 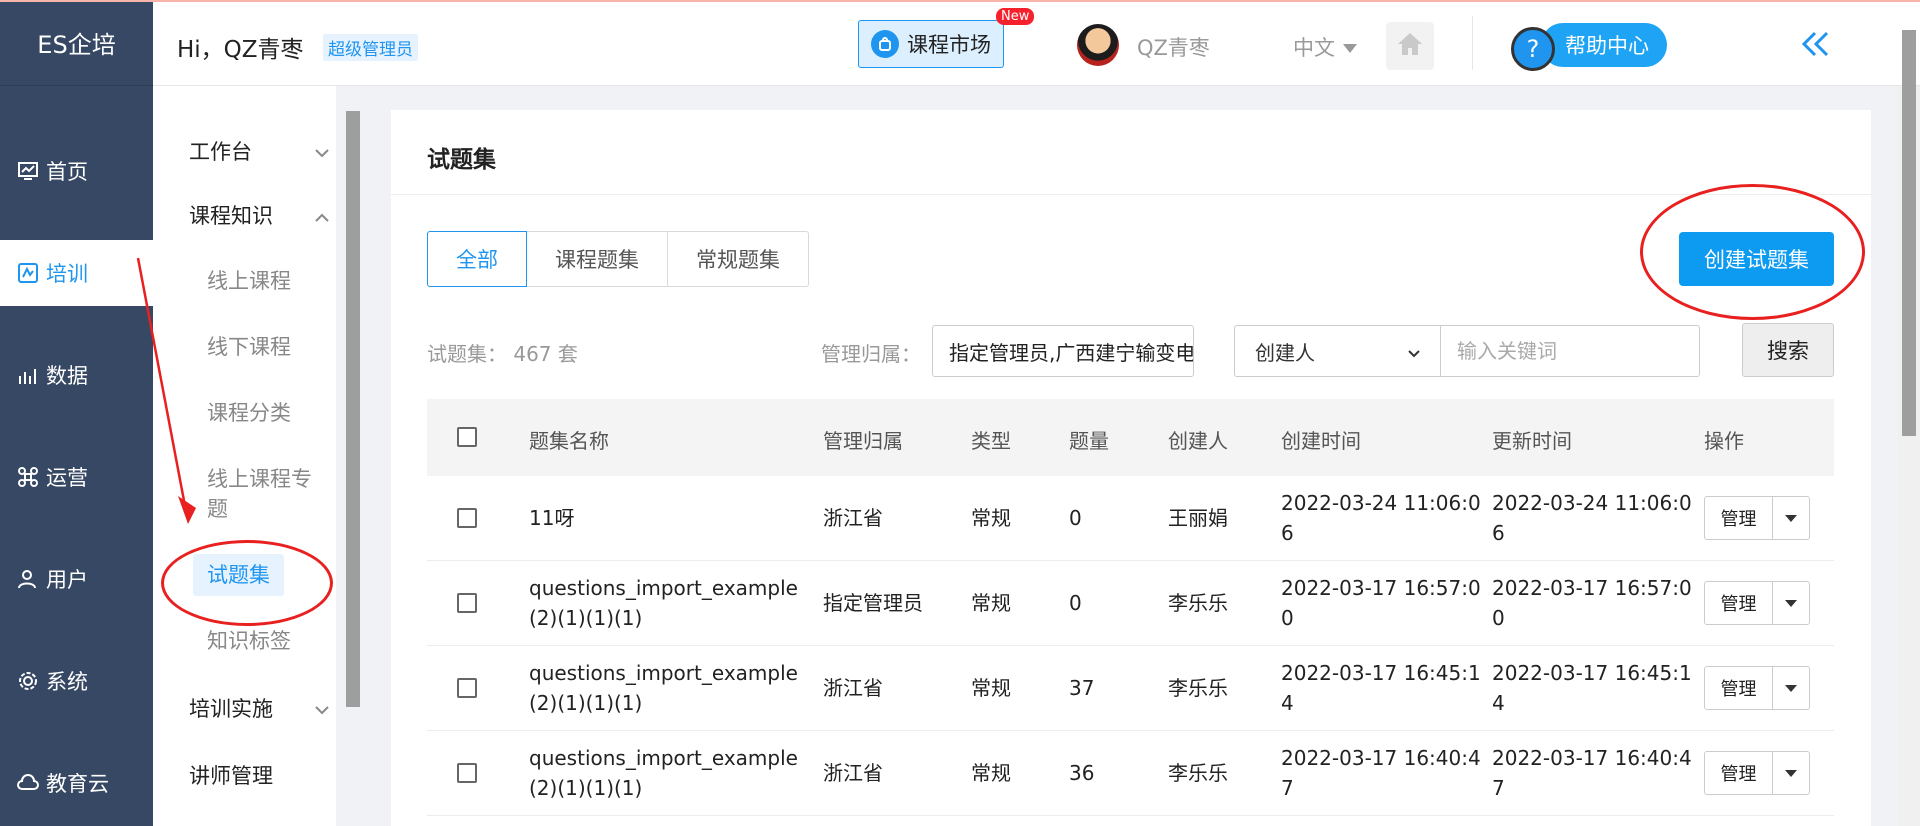 What do you see at coordinates (1089, 439) in the screenshot?
I see `column-header-quantity: 题量` at bounding box center [1089, 439].